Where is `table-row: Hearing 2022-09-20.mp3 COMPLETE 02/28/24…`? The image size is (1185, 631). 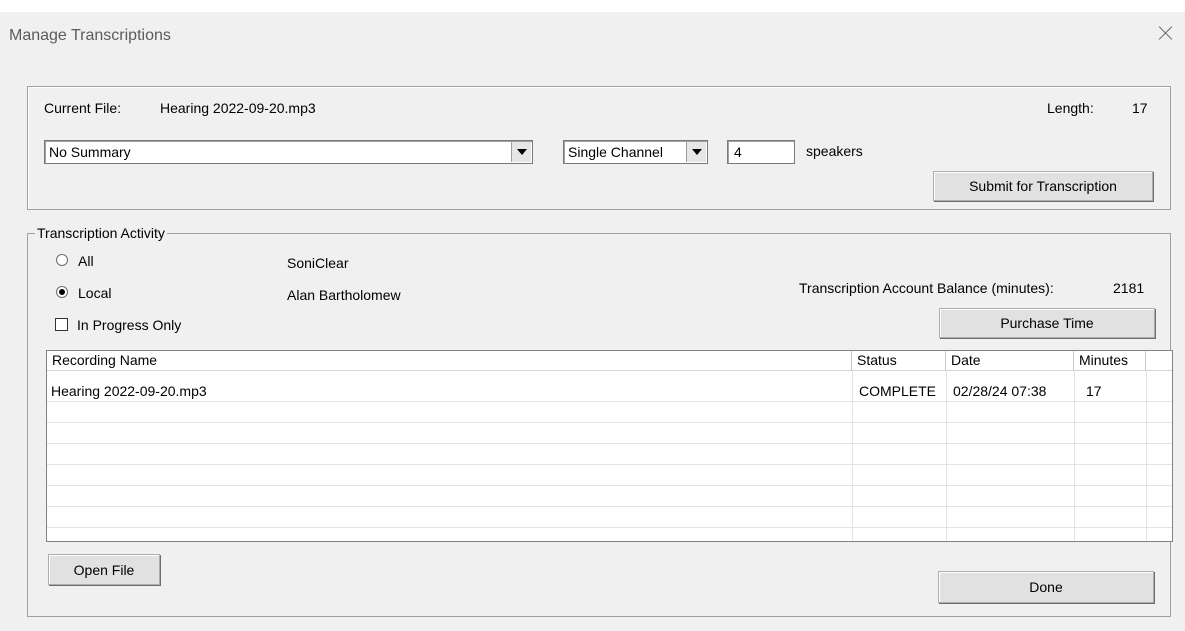 table-row: Hearing 2022-09-20.mp3 COMPLETE 02/28/24… is located at coordinates (609, 391).